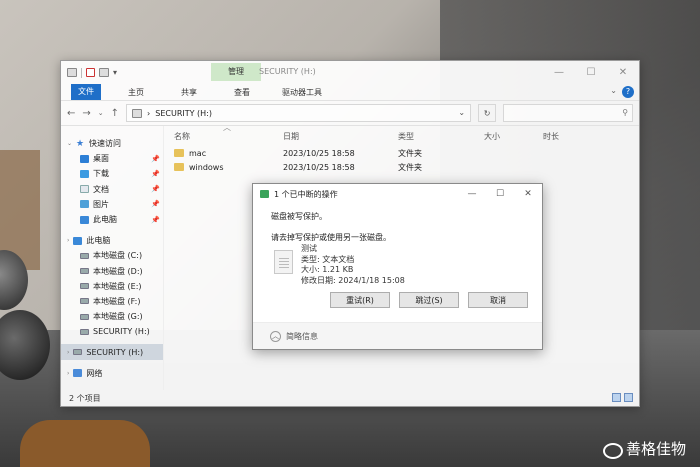 The image size is (700, 467). What do you see at coordinates (199, 167) in the screenshot?
I see `file-name-cell: windows` at bounding box center [199, 167].